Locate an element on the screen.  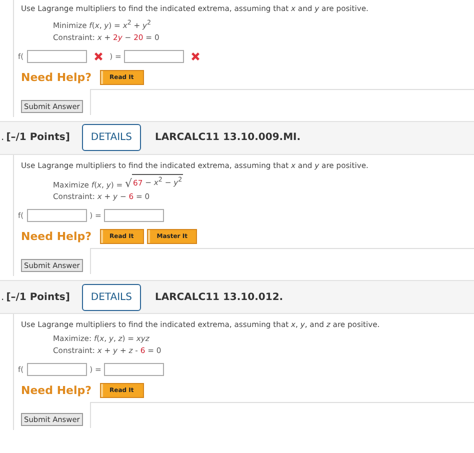
problem-code: LARCALC11 13.10.012. is located at coordinates (219, 297).